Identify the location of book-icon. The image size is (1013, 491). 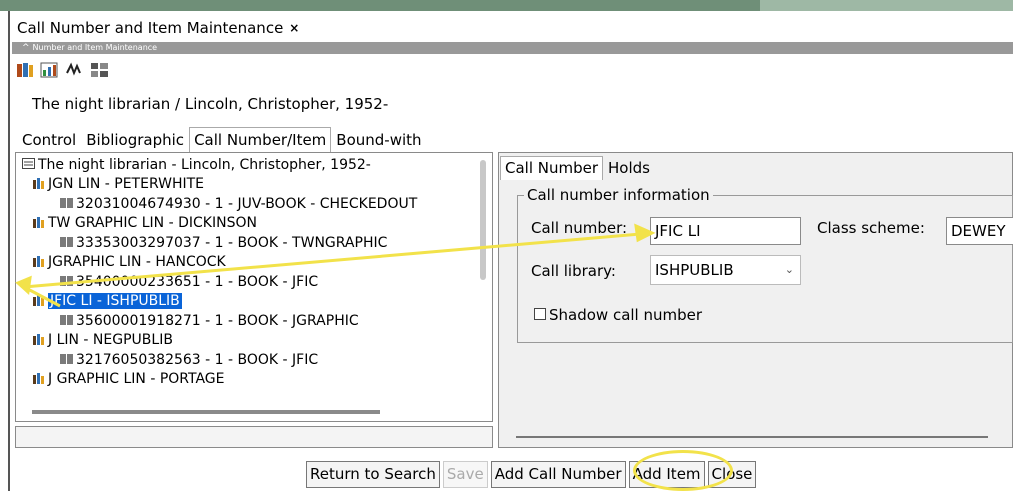
(25, 70).